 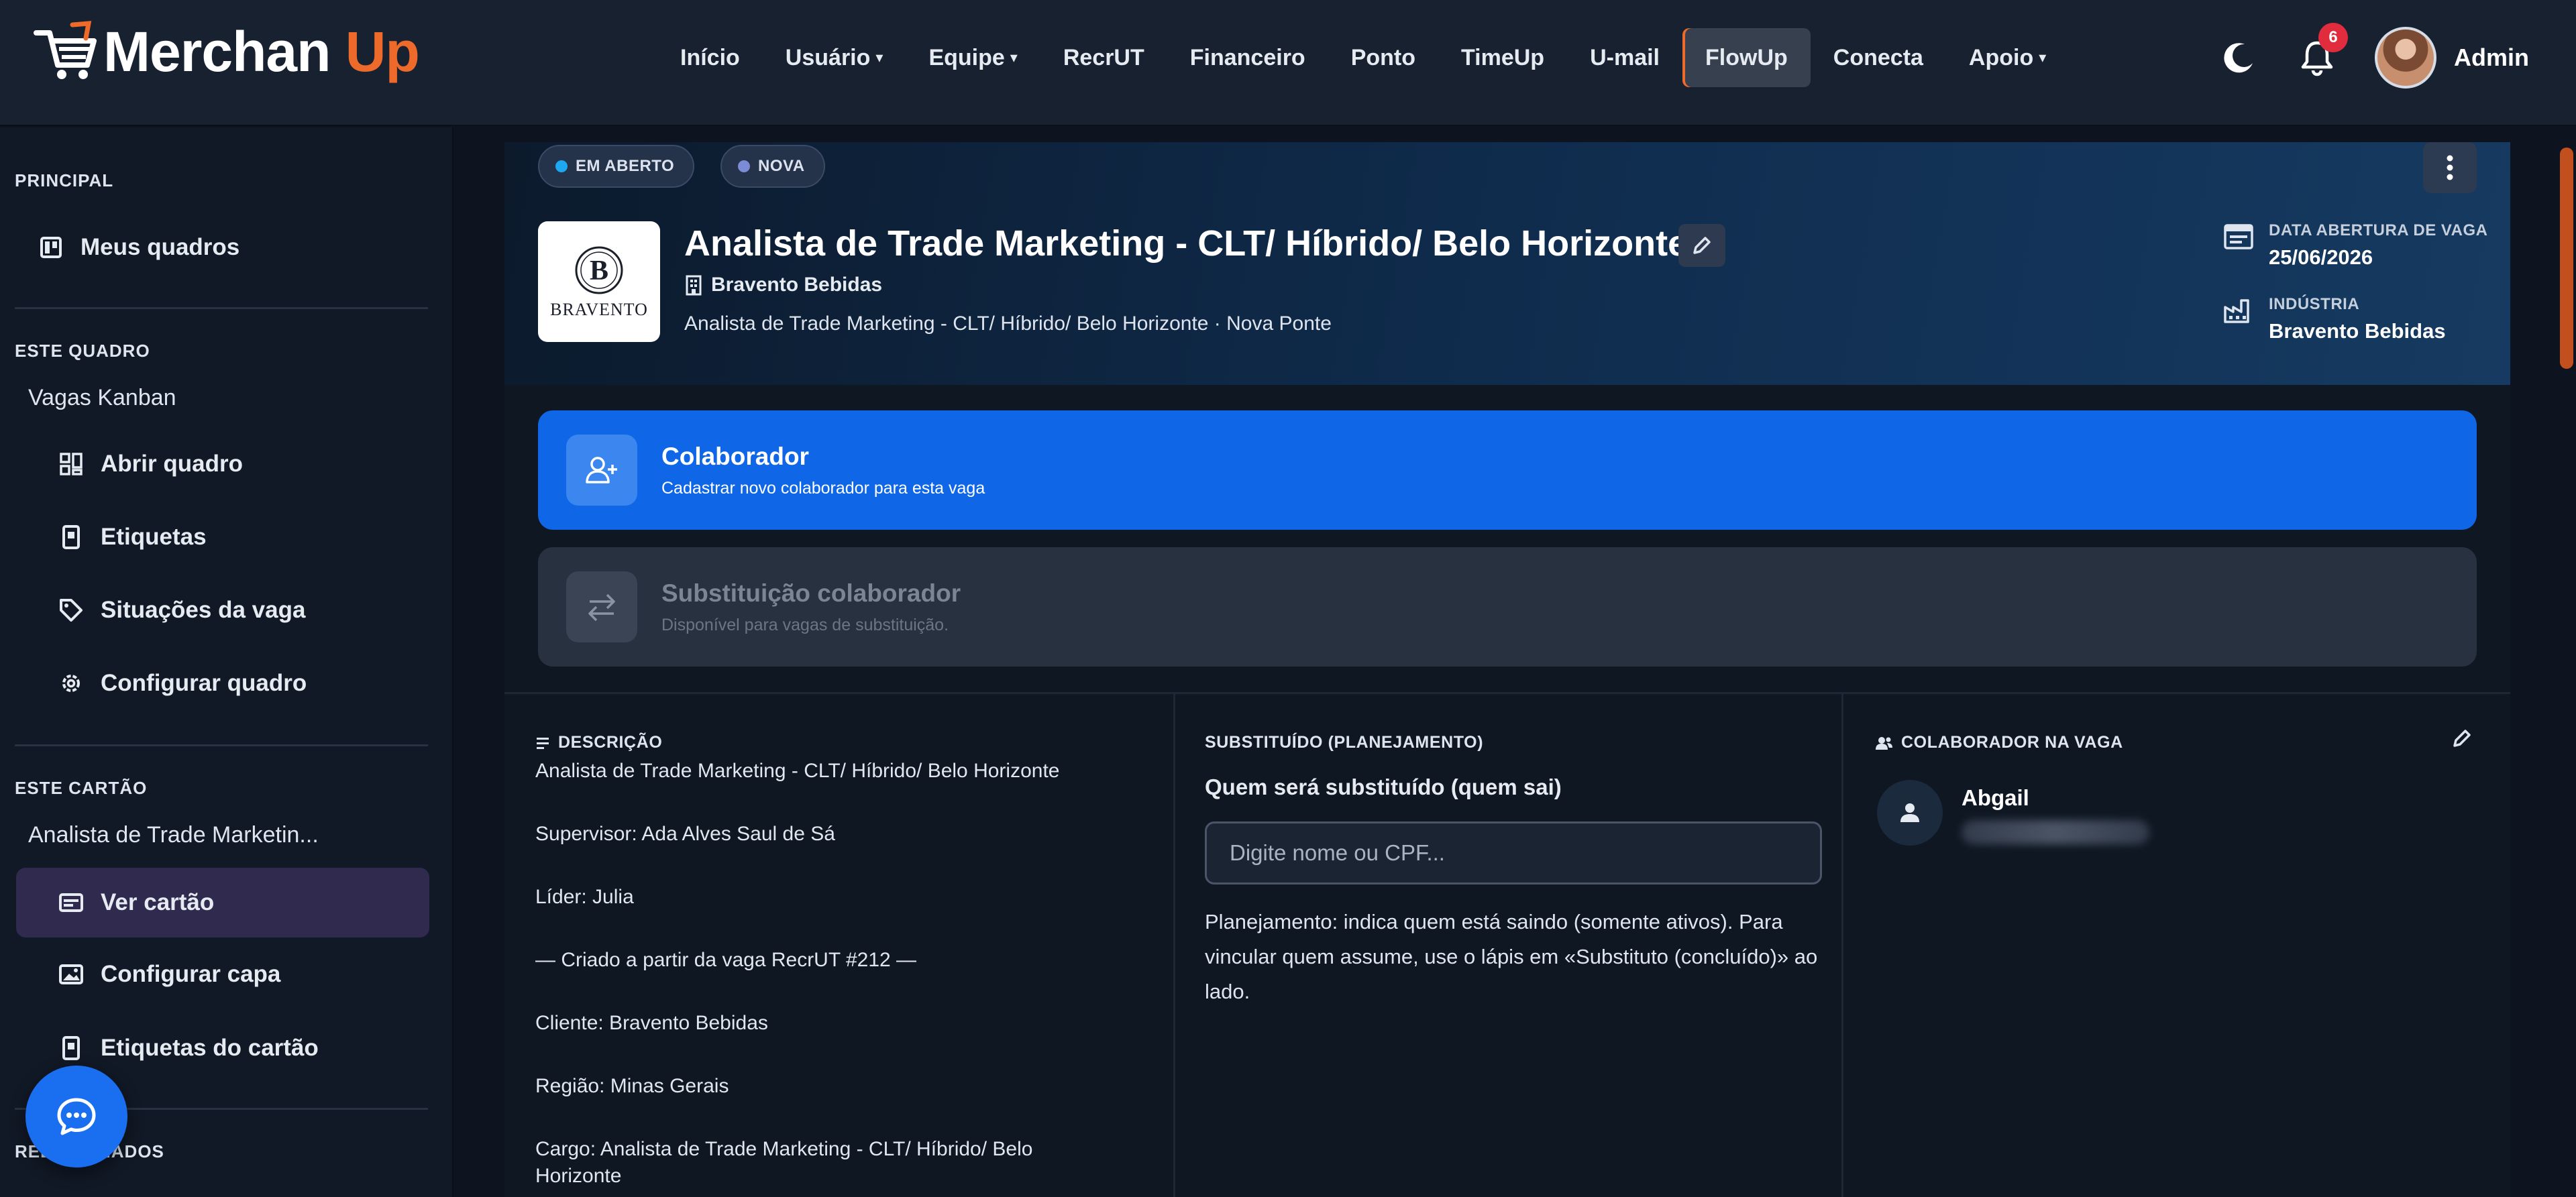 I want to click on nav-item-financeiro: Financeiro, so click(x=1247, y=57).